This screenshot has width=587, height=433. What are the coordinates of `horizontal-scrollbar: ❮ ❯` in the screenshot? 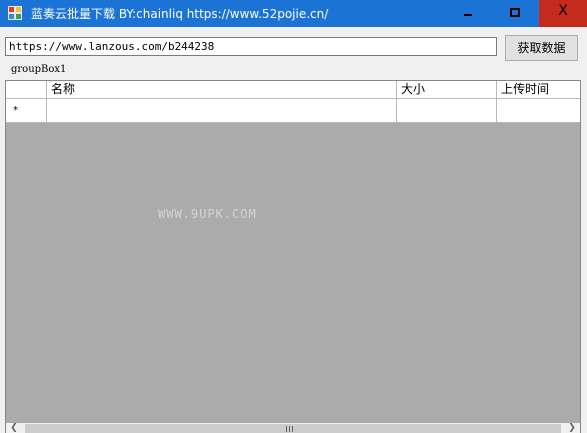 It's located at (293, 428).